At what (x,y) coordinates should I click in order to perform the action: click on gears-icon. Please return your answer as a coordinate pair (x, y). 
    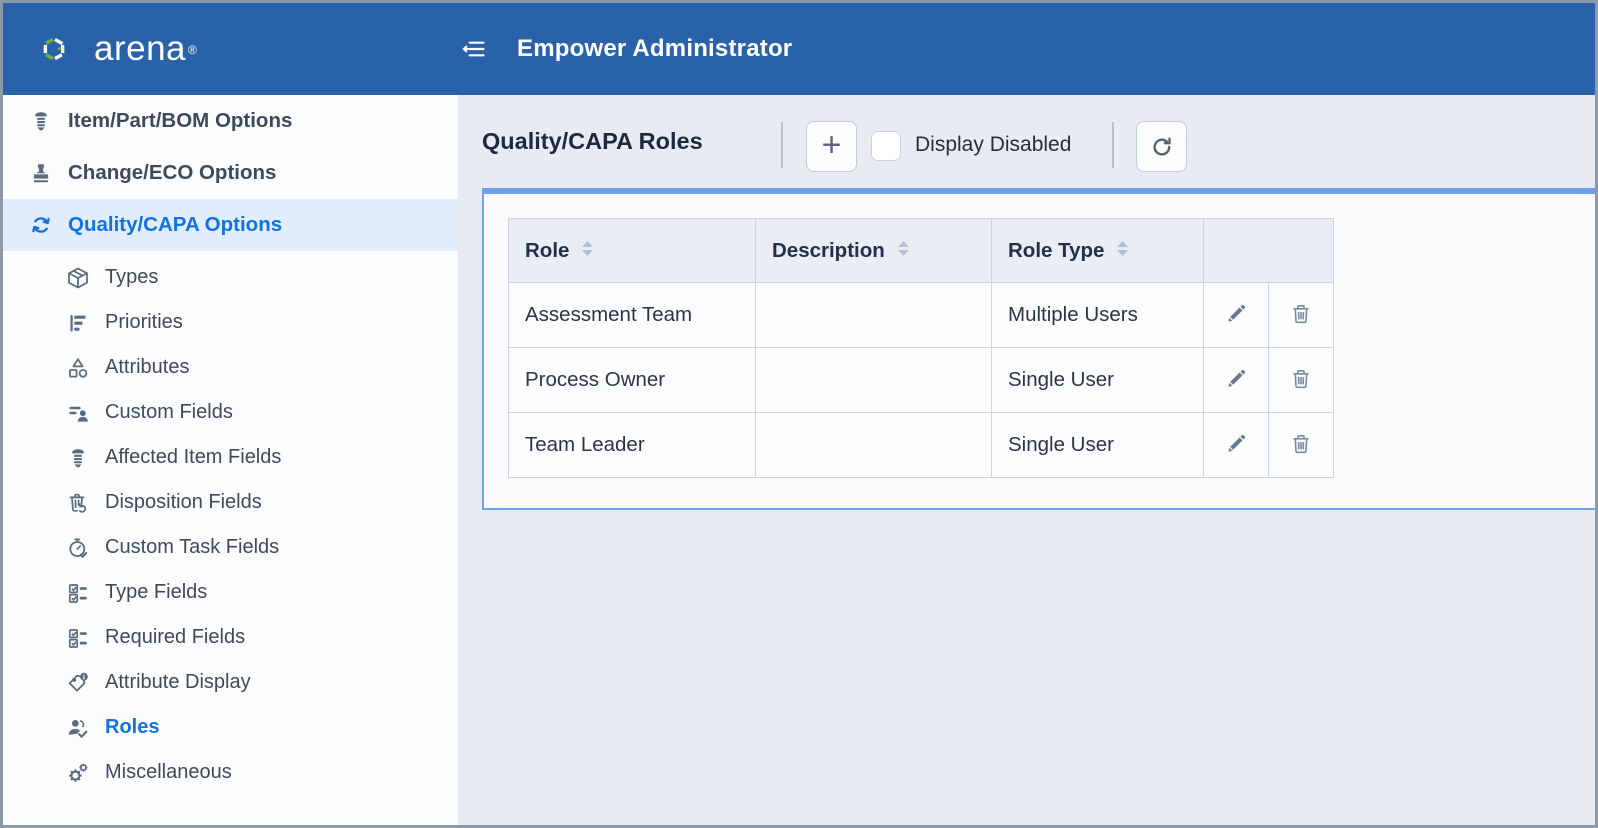
    Looking at the image, I should click on (77, 772).